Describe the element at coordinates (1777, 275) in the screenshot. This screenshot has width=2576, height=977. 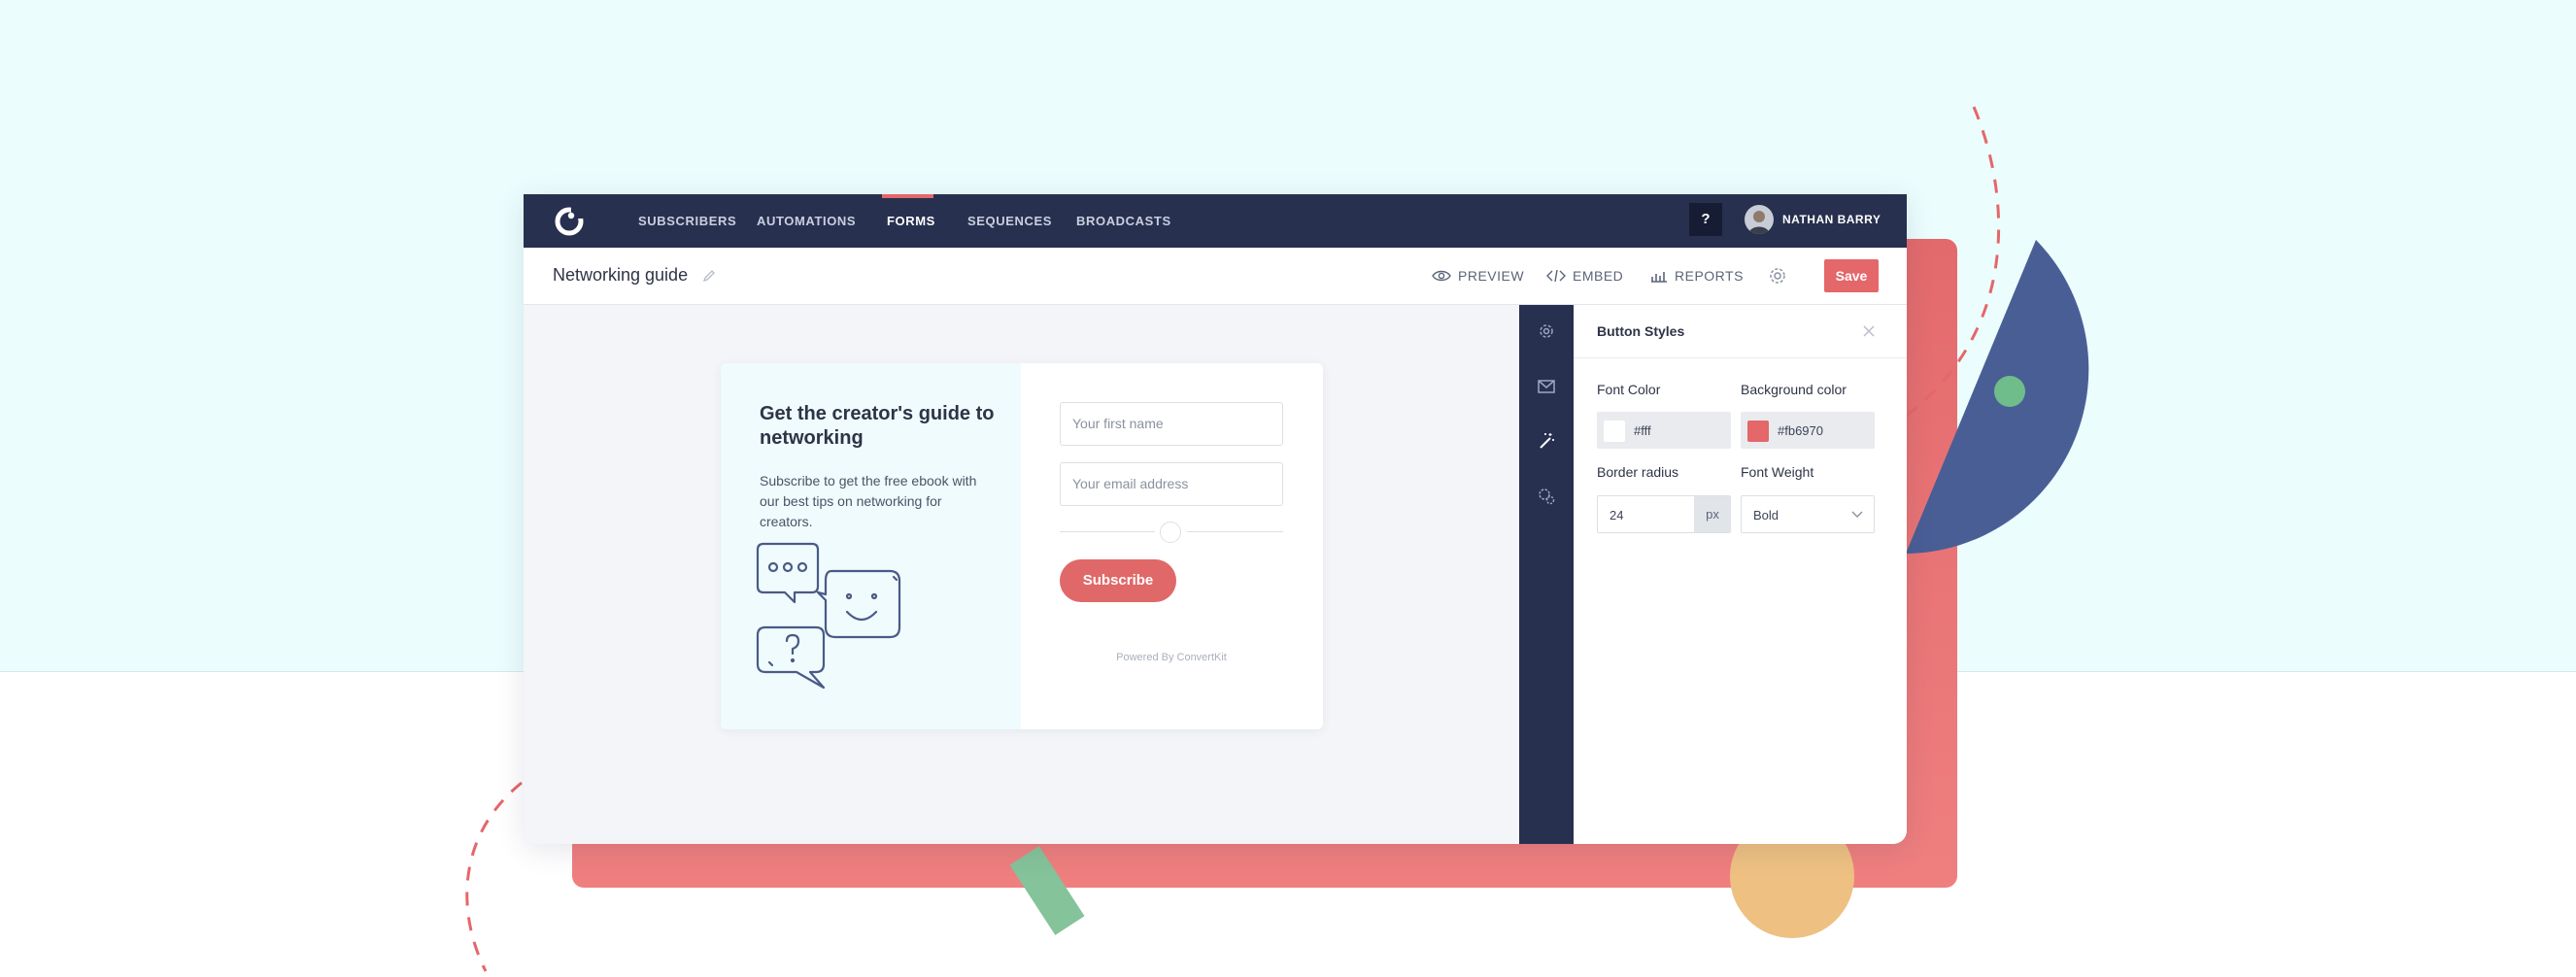
I see `gear-icon` at that location.